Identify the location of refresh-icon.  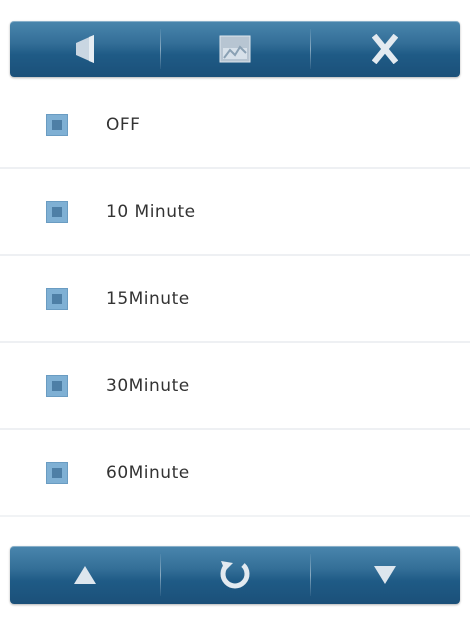
(235, 575).